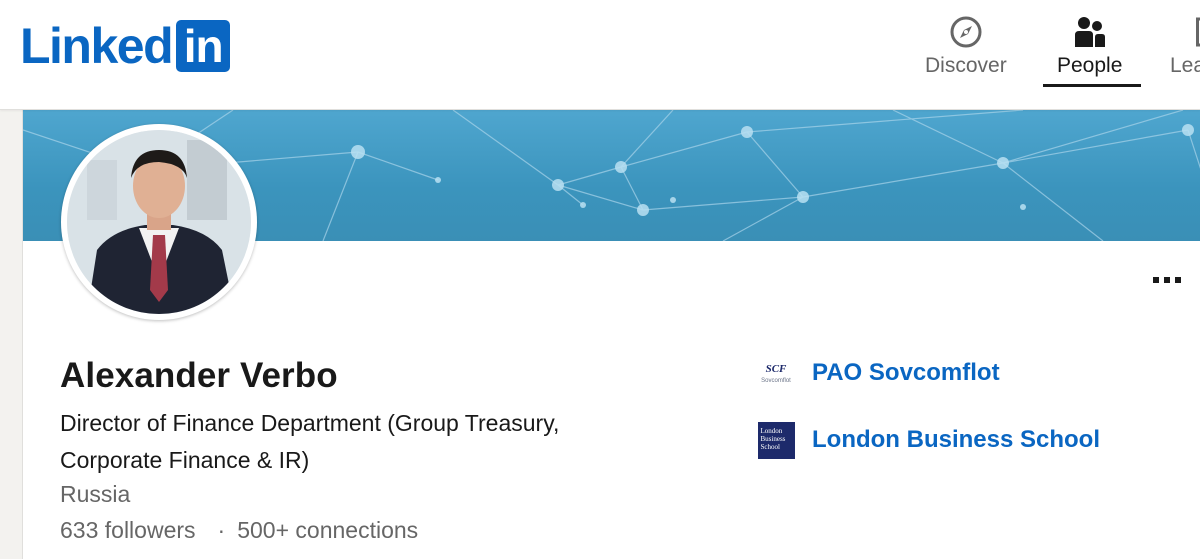 This screenshot has height=559, width=1200. Describe the element at coordinates (776, 381) in the screenshot. I see `svg-text: Sovcomflot` at that location.